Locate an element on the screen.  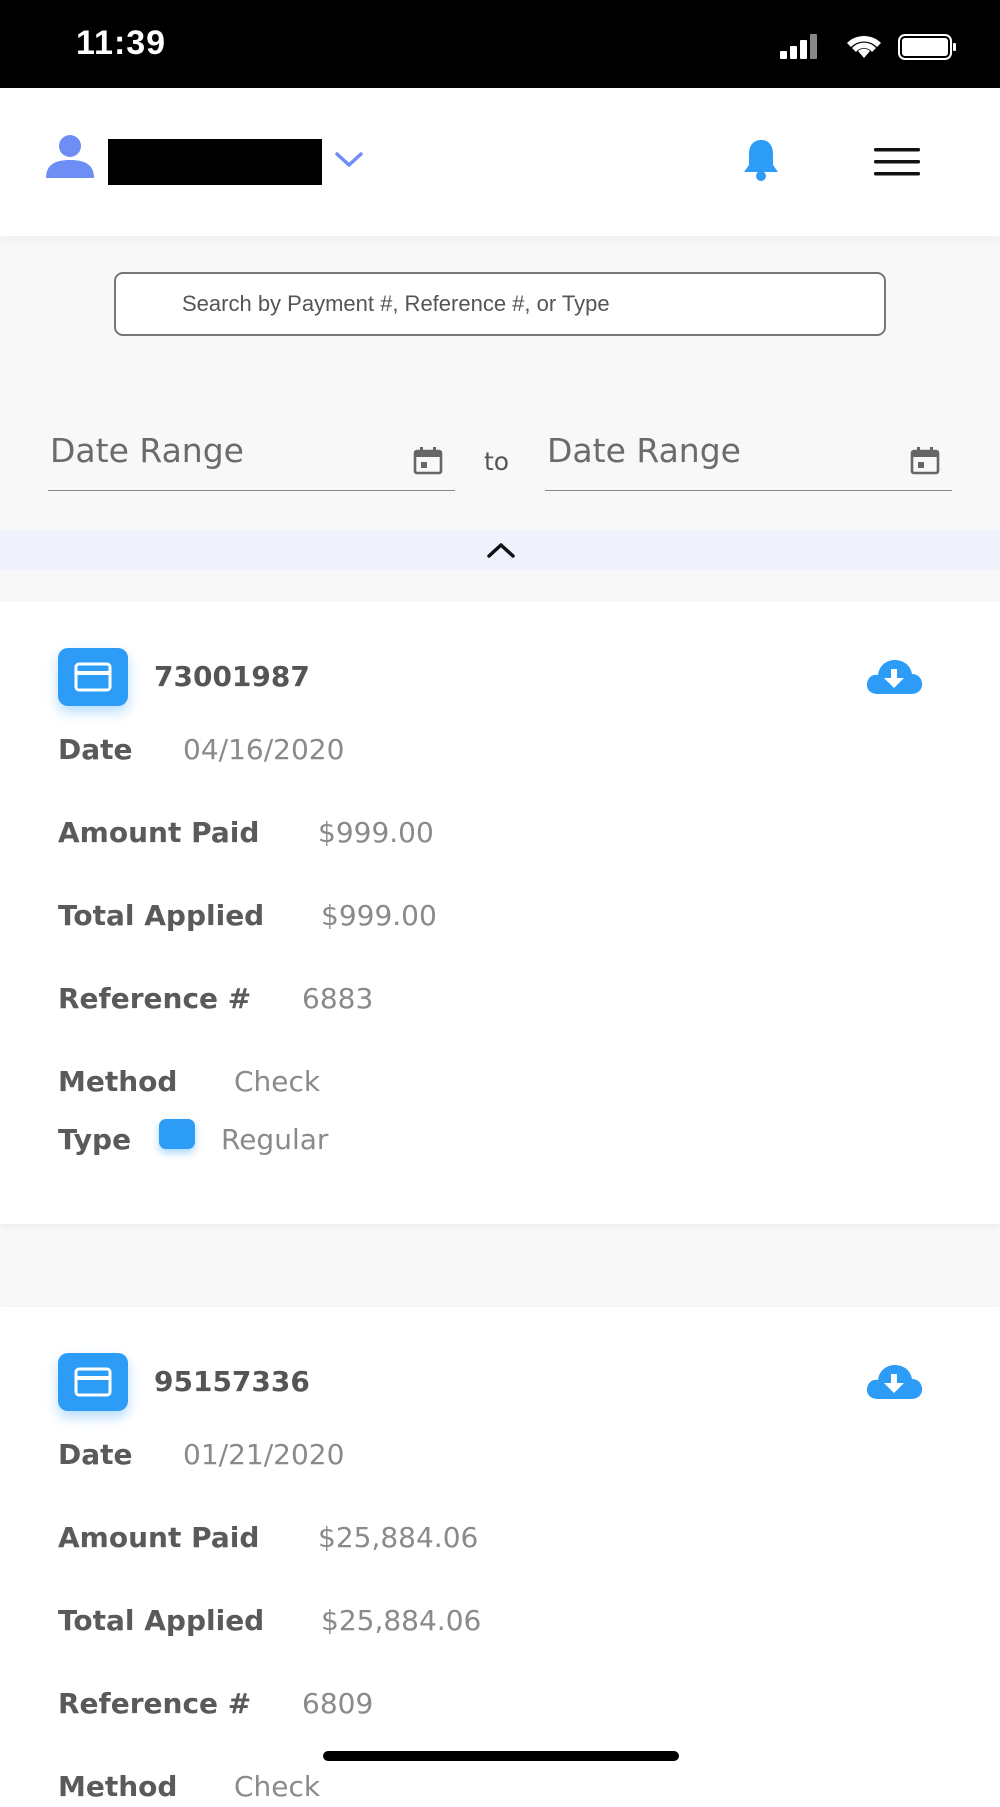
total-applied-value: $25,884.06 is located at coordinates (401, 1620).